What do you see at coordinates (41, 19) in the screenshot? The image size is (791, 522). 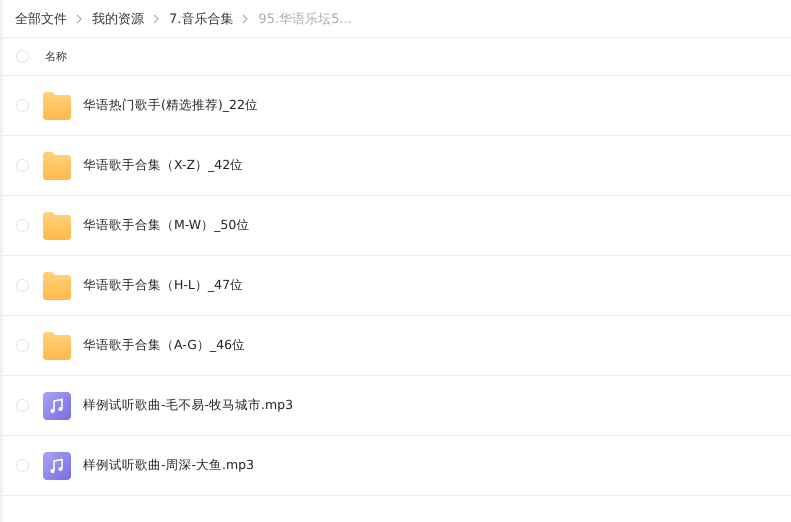 I see `breadcrumb-link: 全部文件` at bounding box center [41, 19].